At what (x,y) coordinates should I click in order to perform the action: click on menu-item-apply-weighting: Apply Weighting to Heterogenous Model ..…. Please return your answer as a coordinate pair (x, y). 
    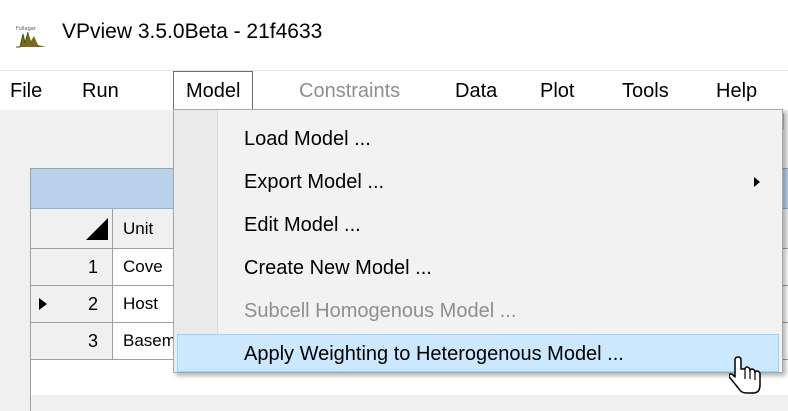
    Looking at the image, I should click on (478, 353).